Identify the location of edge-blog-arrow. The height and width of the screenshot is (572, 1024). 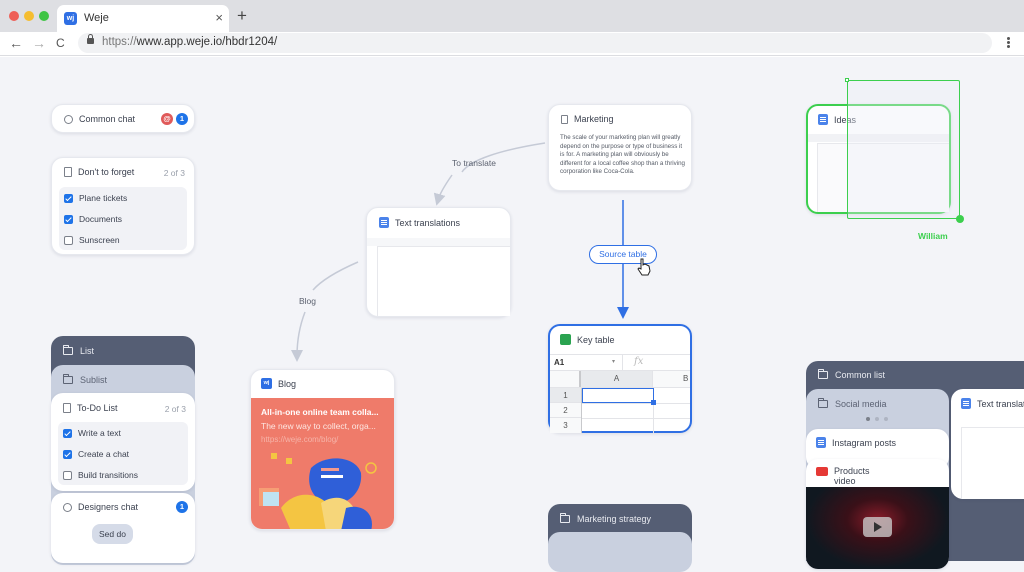
(298, 336).